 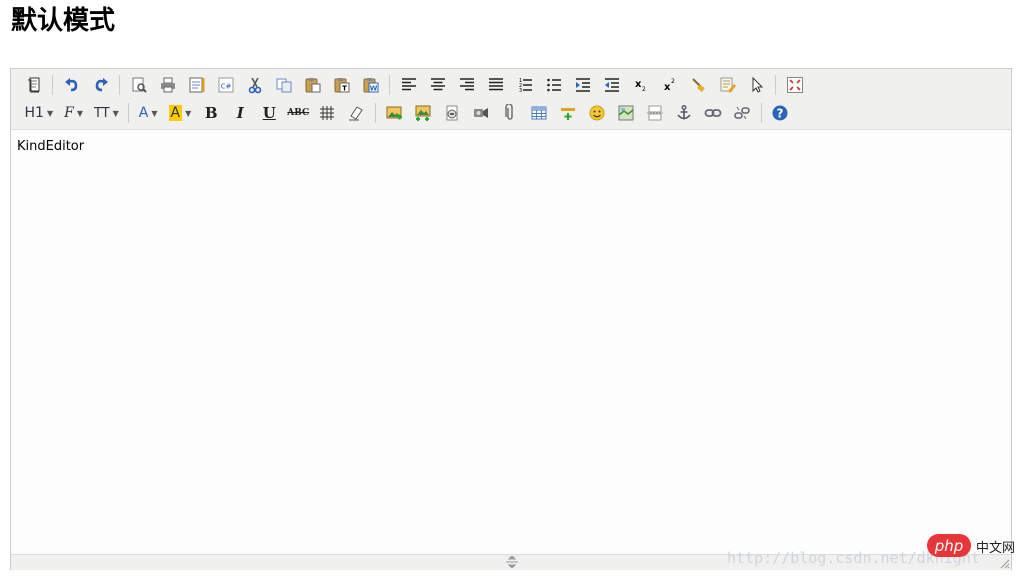 I want to click on hilitecolor-dropdown: A ▼, so click(x=180, y=113).